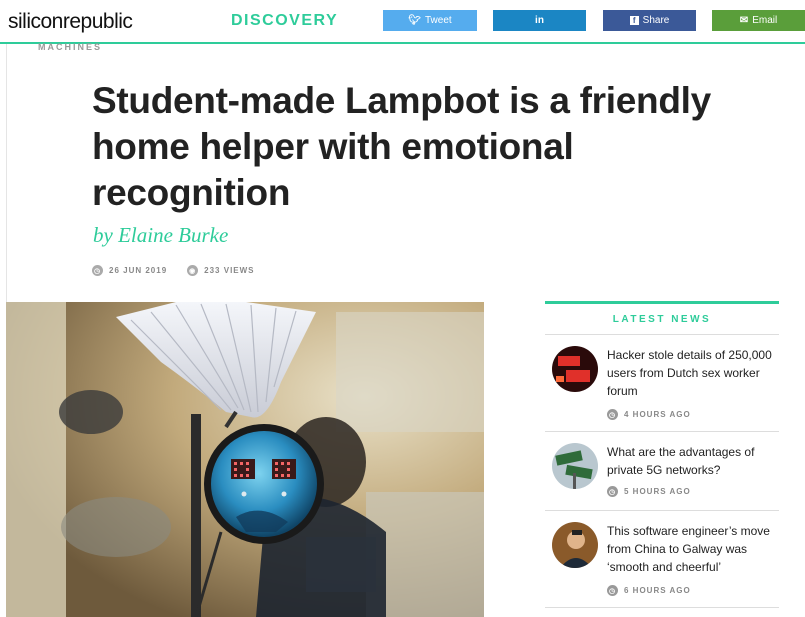 The width and height of the screenshot is (805, 617). I want to click on news-time-text: 5 HOURS AGO, so click(657, 491).